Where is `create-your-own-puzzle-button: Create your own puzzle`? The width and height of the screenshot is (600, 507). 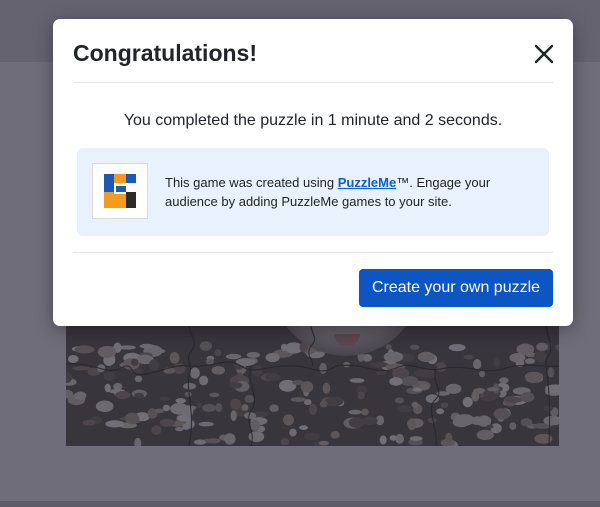 create-your-own-puzzle-button: Create your own puzzle is located at coordinates (456, 288).